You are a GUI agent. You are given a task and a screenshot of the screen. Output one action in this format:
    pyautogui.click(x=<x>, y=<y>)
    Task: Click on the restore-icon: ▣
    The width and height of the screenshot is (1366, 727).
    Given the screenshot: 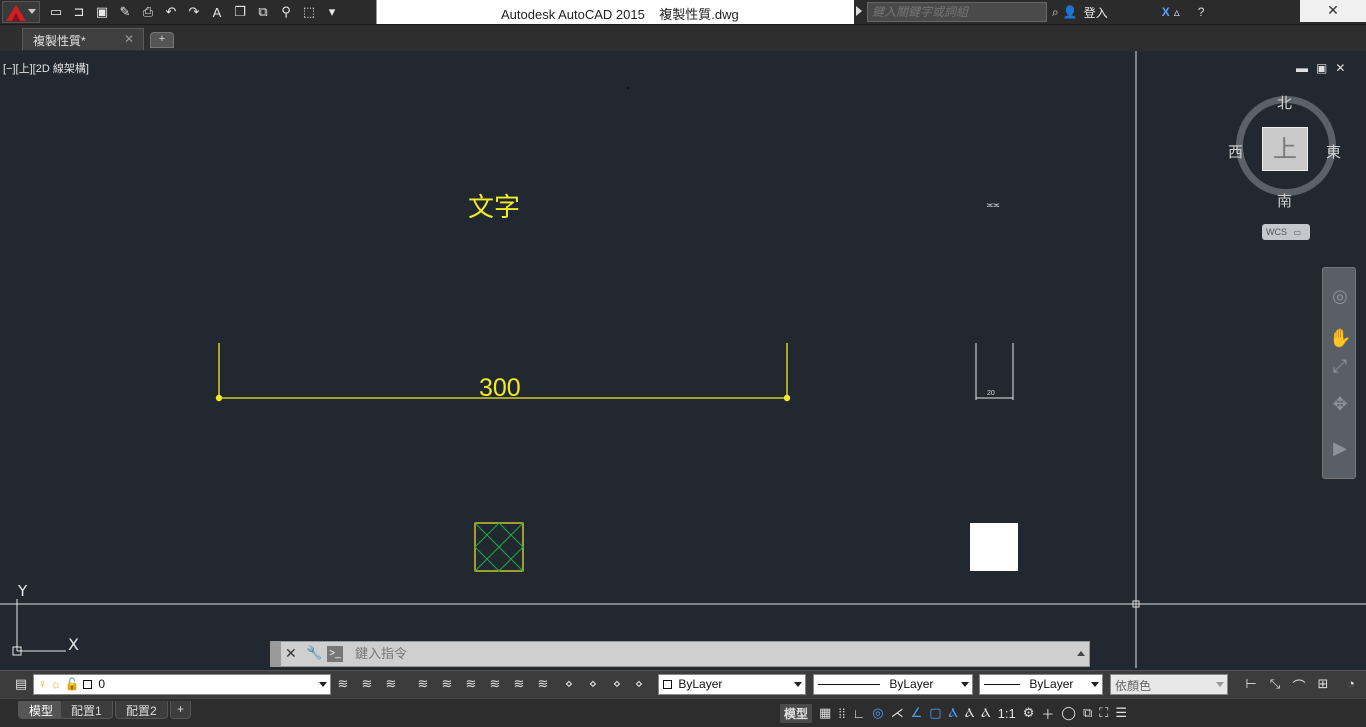 What is the action you would take?
    pyautogui.click(x=1321, y=68)
    